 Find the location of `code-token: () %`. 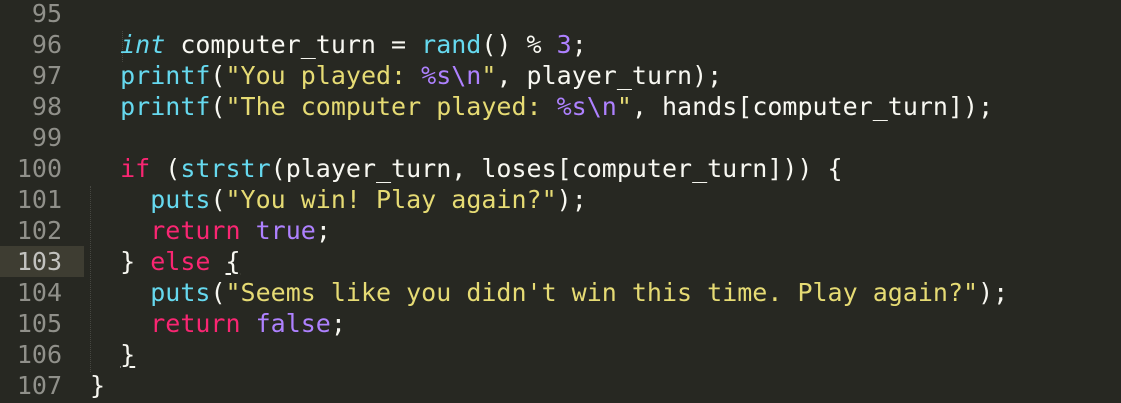

code-token: () % is located at coordinates (519, 44).